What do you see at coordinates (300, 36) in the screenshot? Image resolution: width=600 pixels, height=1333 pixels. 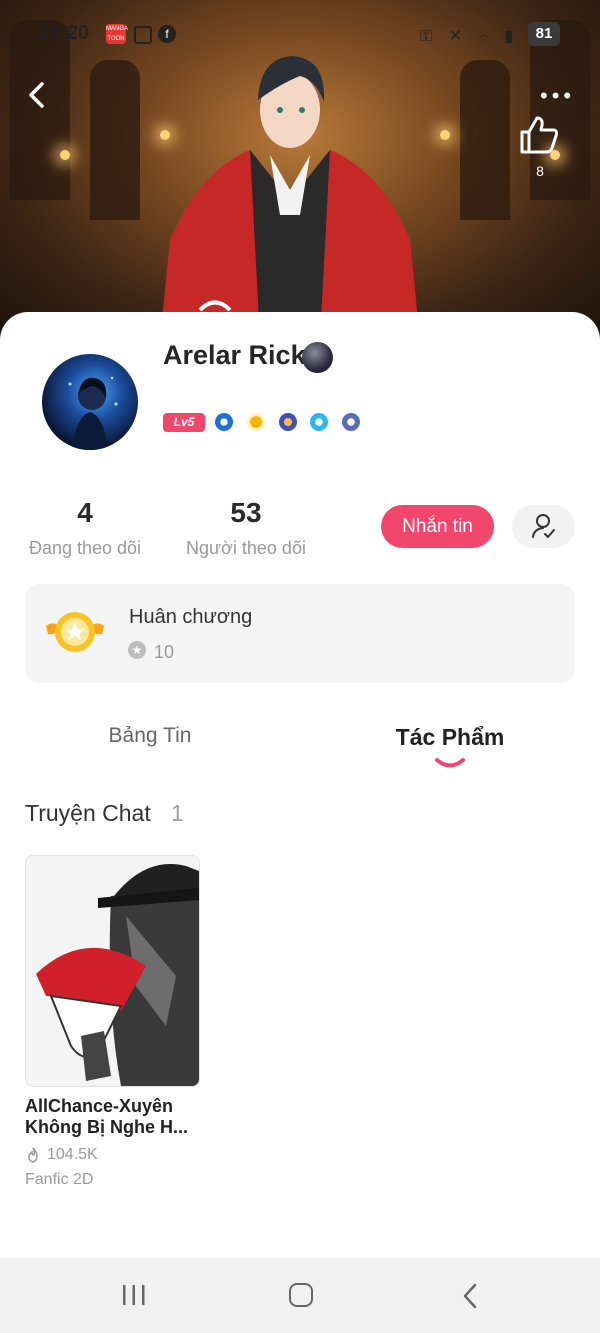 I see `status-bar: 23:20 MANGA TOON f ⚿ ✕ ⌔ ▮ 81` at bounding box center [300, 36].